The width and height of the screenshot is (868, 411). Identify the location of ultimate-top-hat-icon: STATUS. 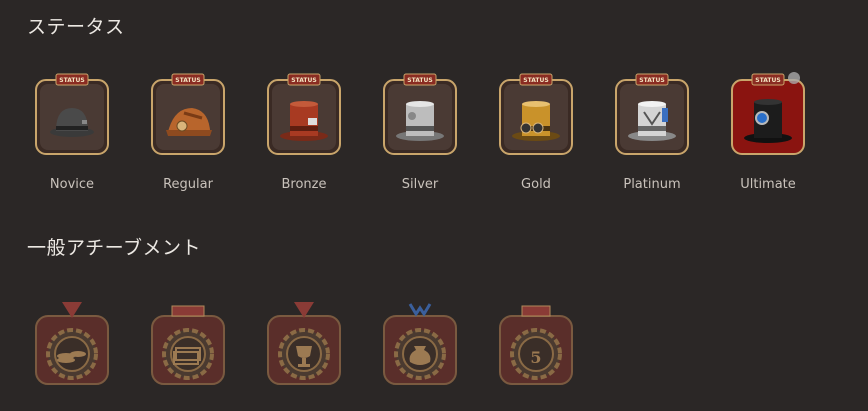
(768, 113).